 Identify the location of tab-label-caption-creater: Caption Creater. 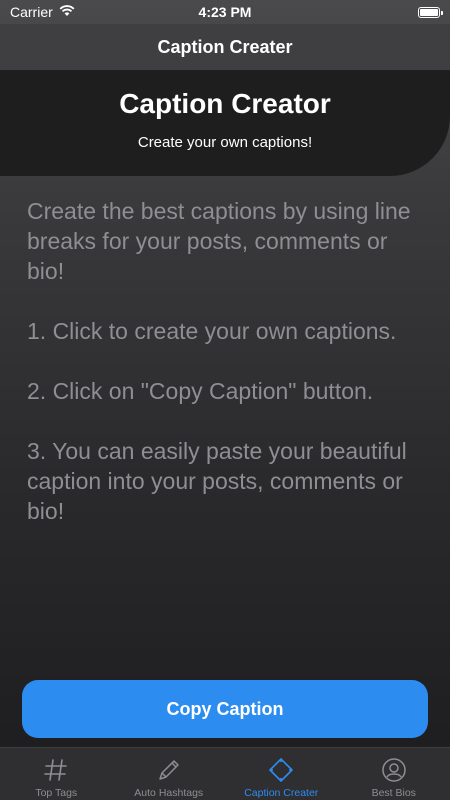
(281, 793).